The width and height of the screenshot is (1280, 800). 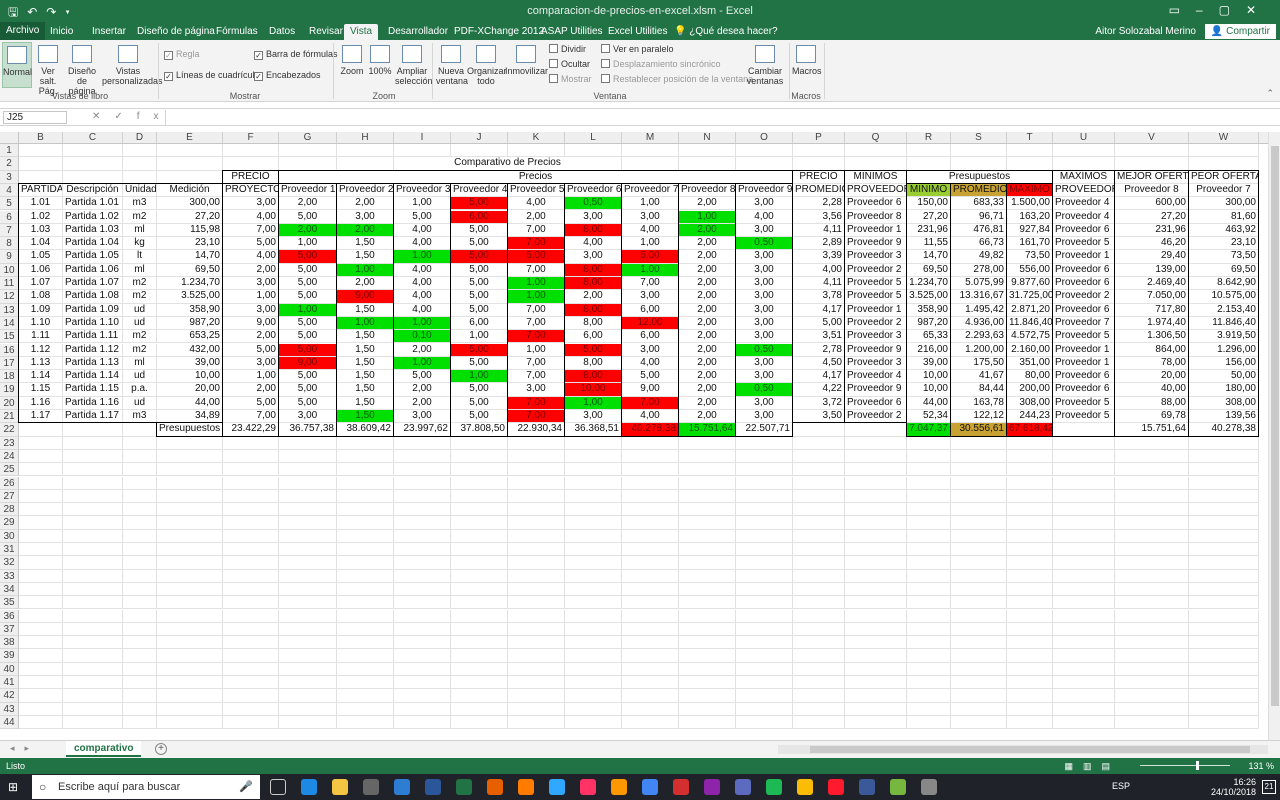 I want to click on tab-vista: Vista, so click(x=361, y=32).